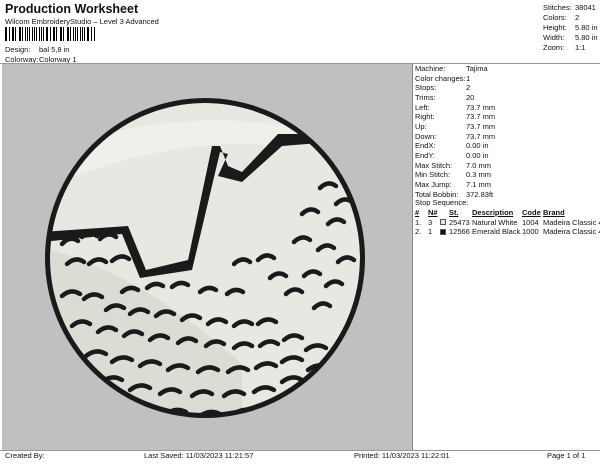 This screenshot has width=600, height=464. Describe the element at coordinates (477, 68) in the screenshot. I see `param-value: Tajima` at that location.